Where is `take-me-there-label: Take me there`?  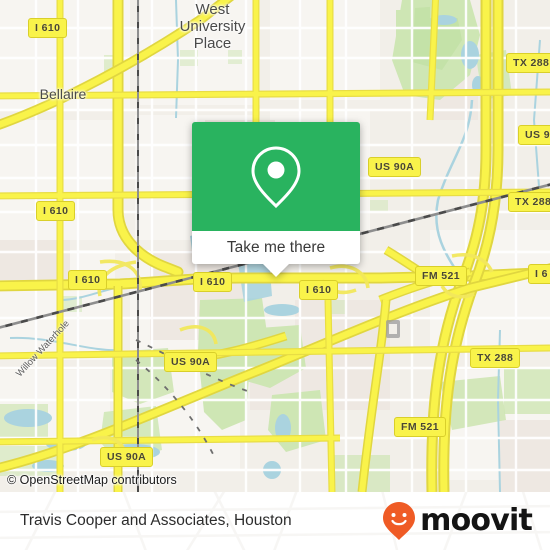 take-me-there-label: Take me there is located at coordinates (276, 247).